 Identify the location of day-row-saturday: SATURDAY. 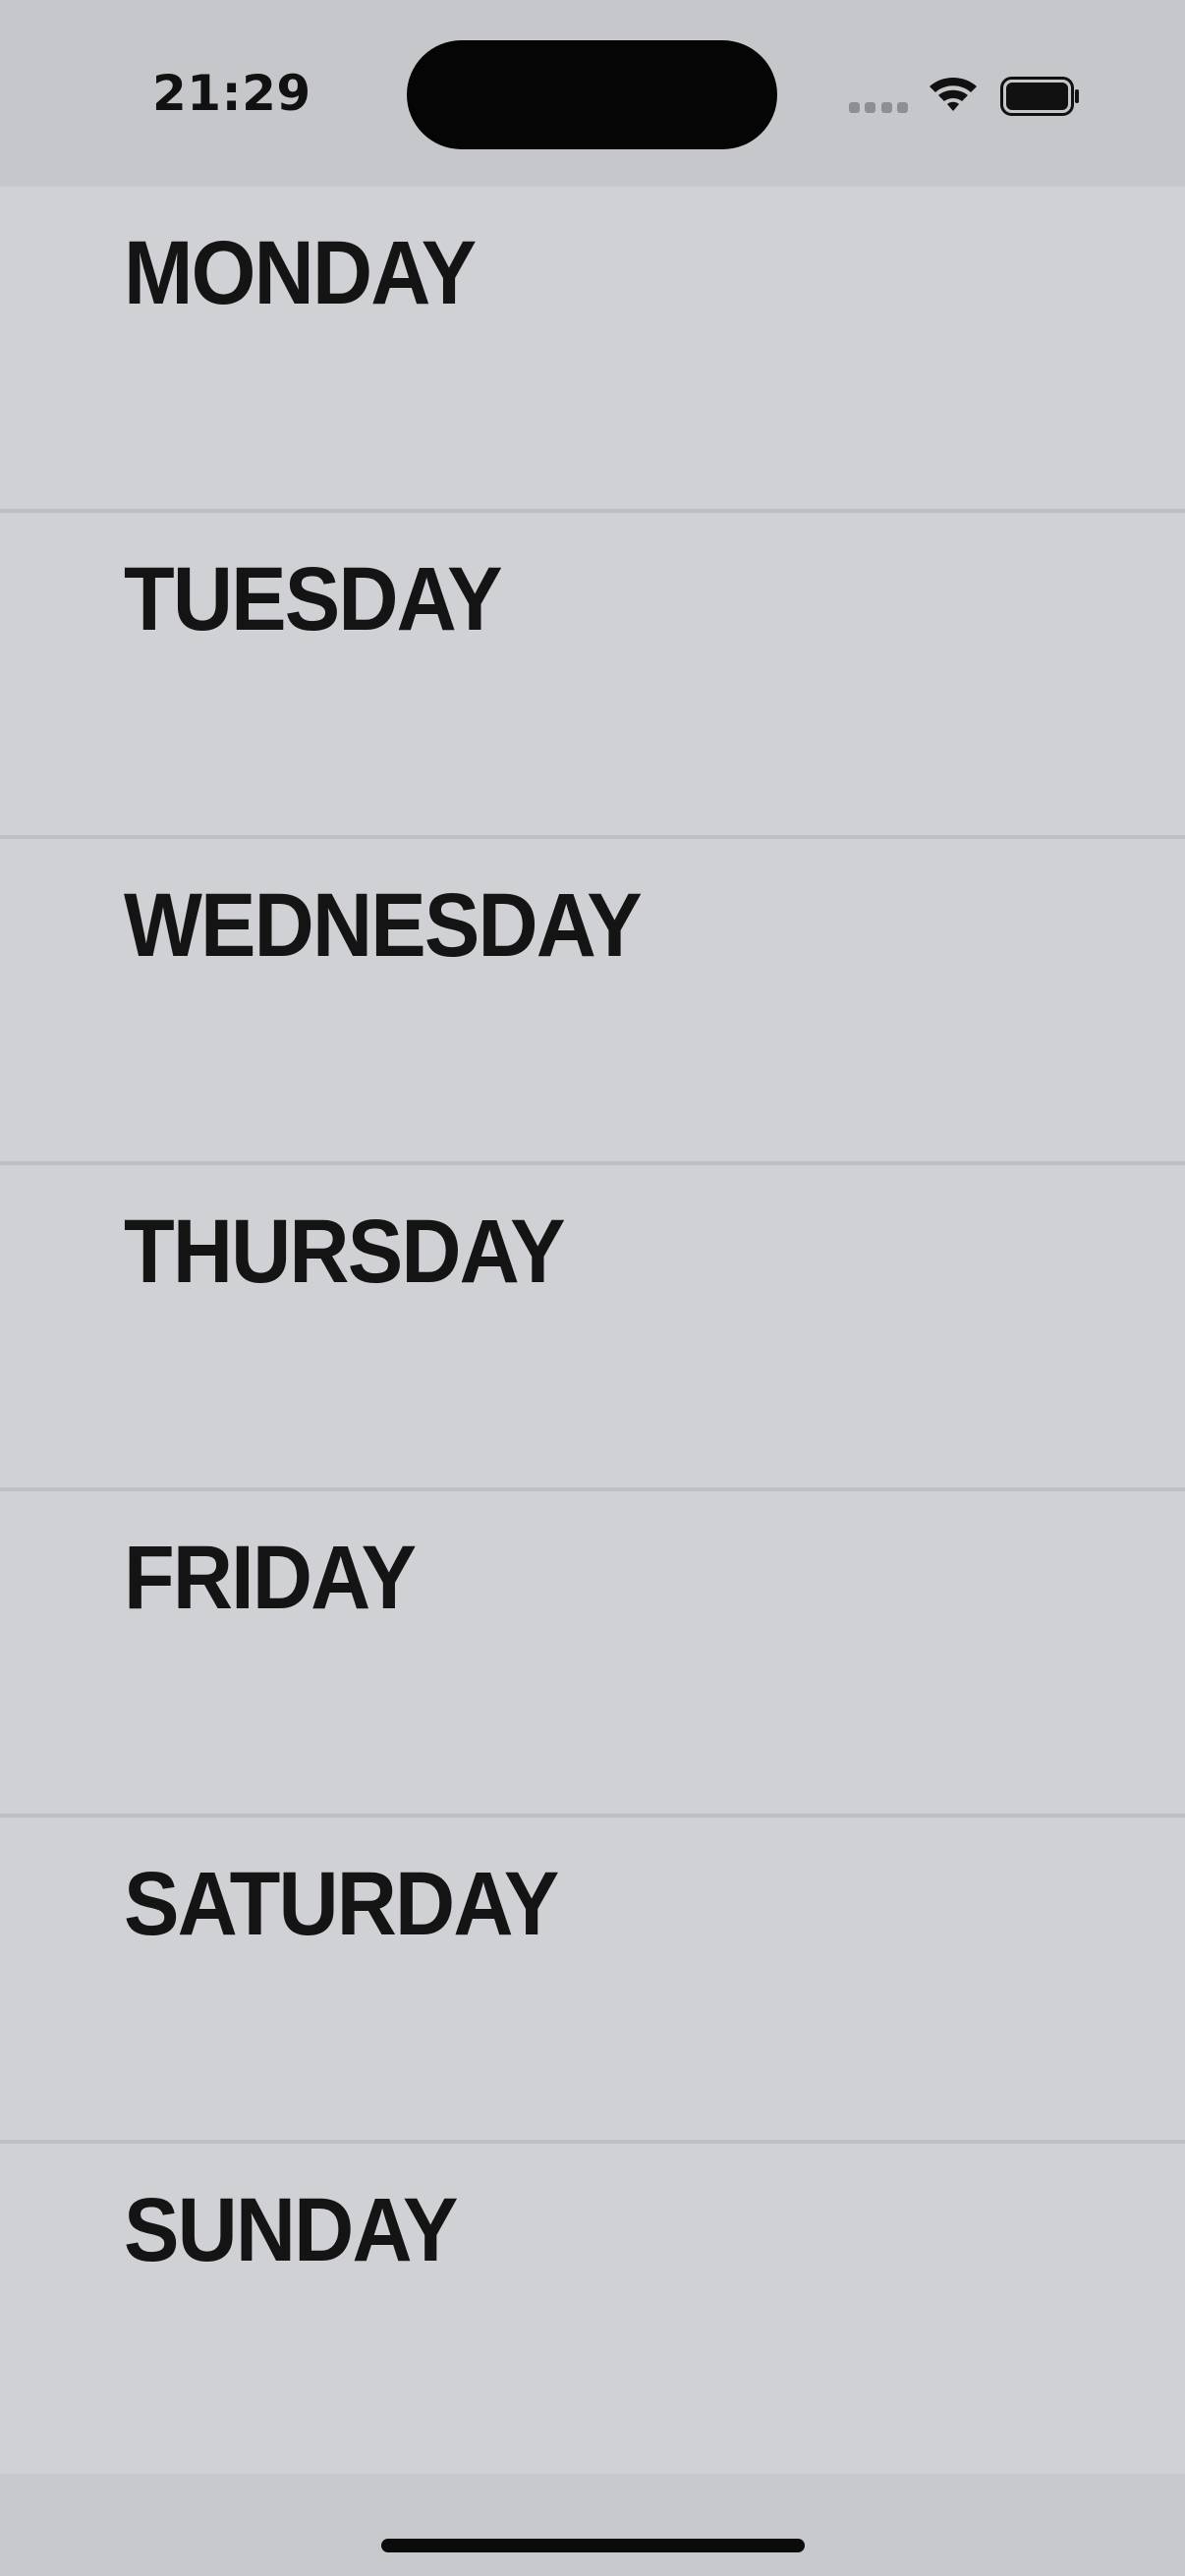
(592, 1981).